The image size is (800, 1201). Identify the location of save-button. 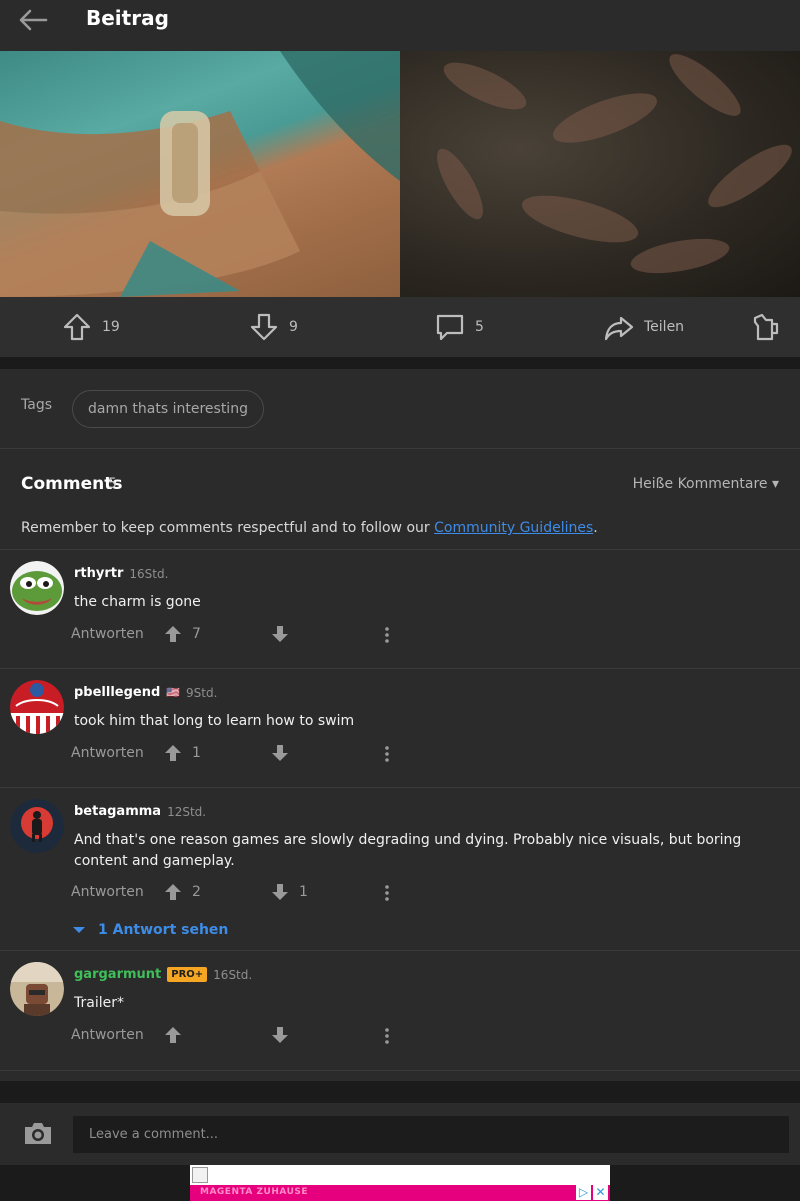
(765, 327).